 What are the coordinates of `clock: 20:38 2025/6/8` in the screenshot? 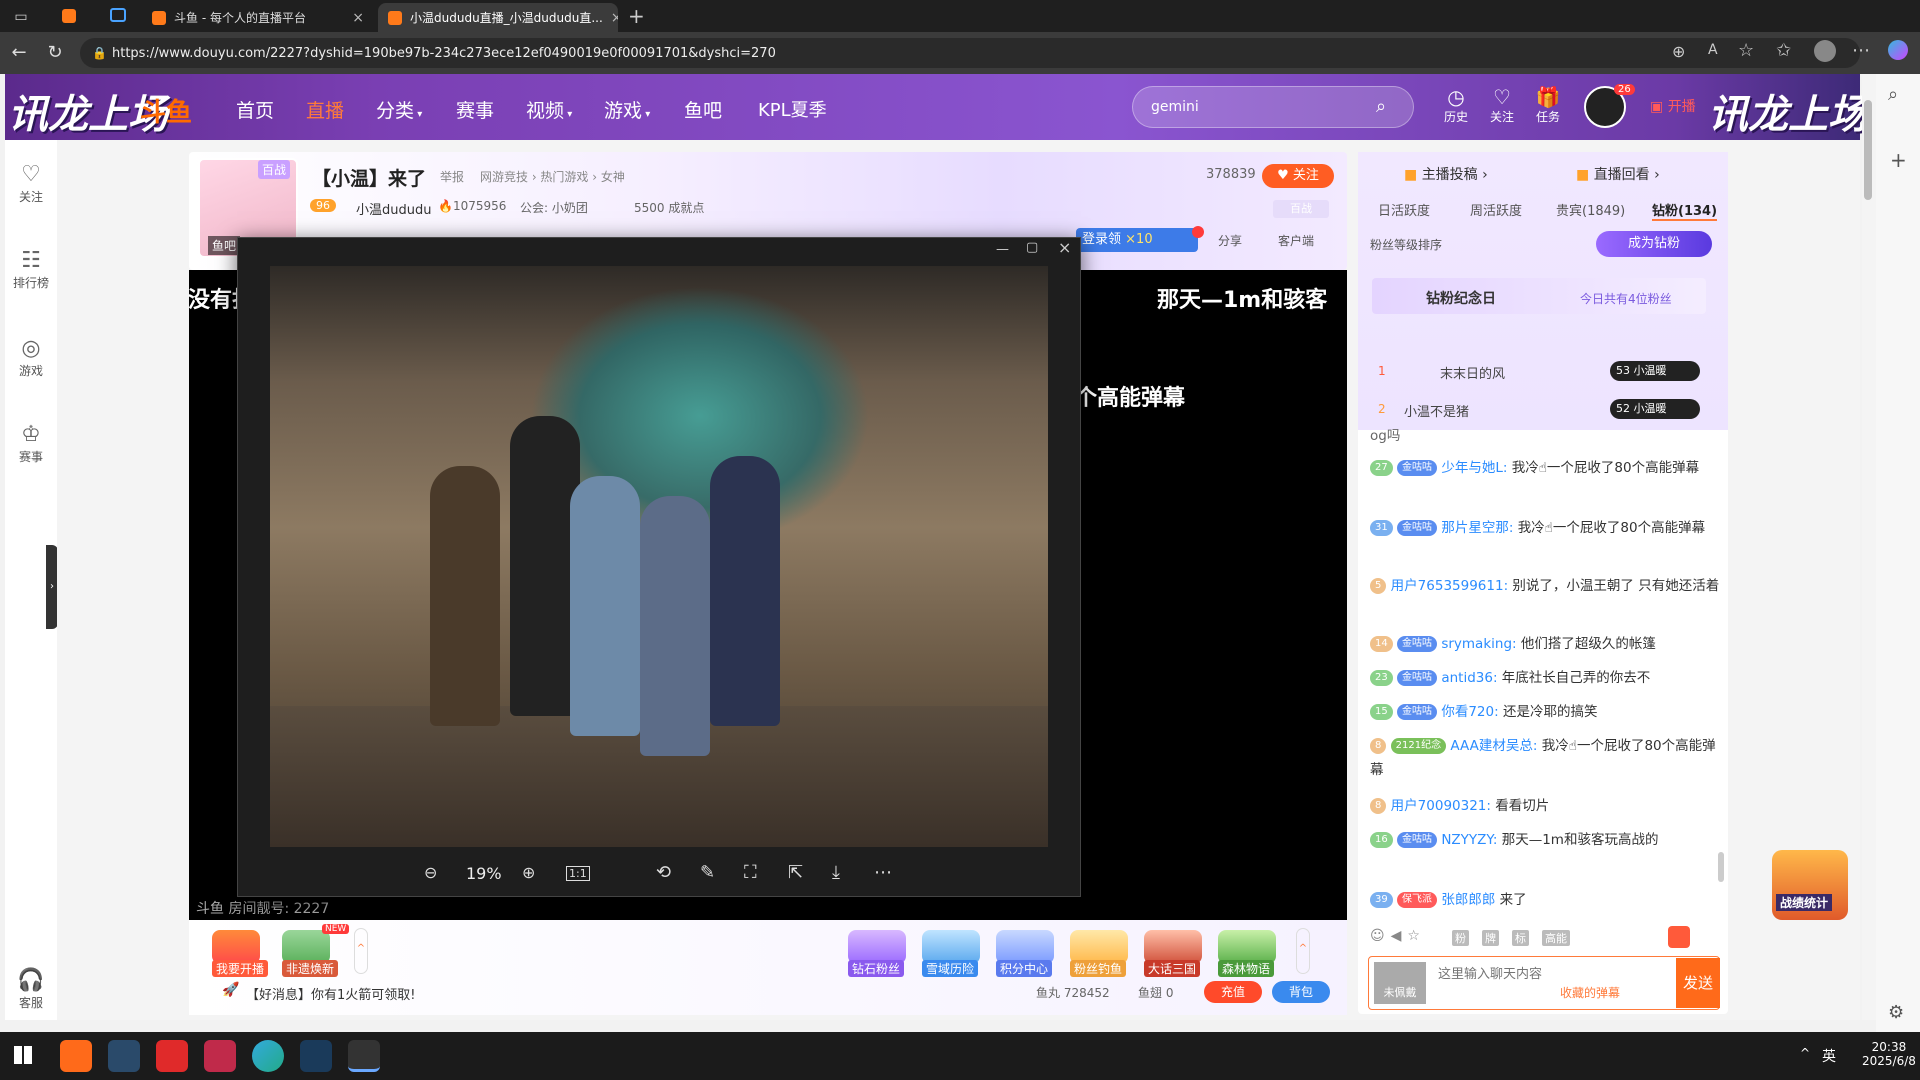 It's located at (1889, 1054).